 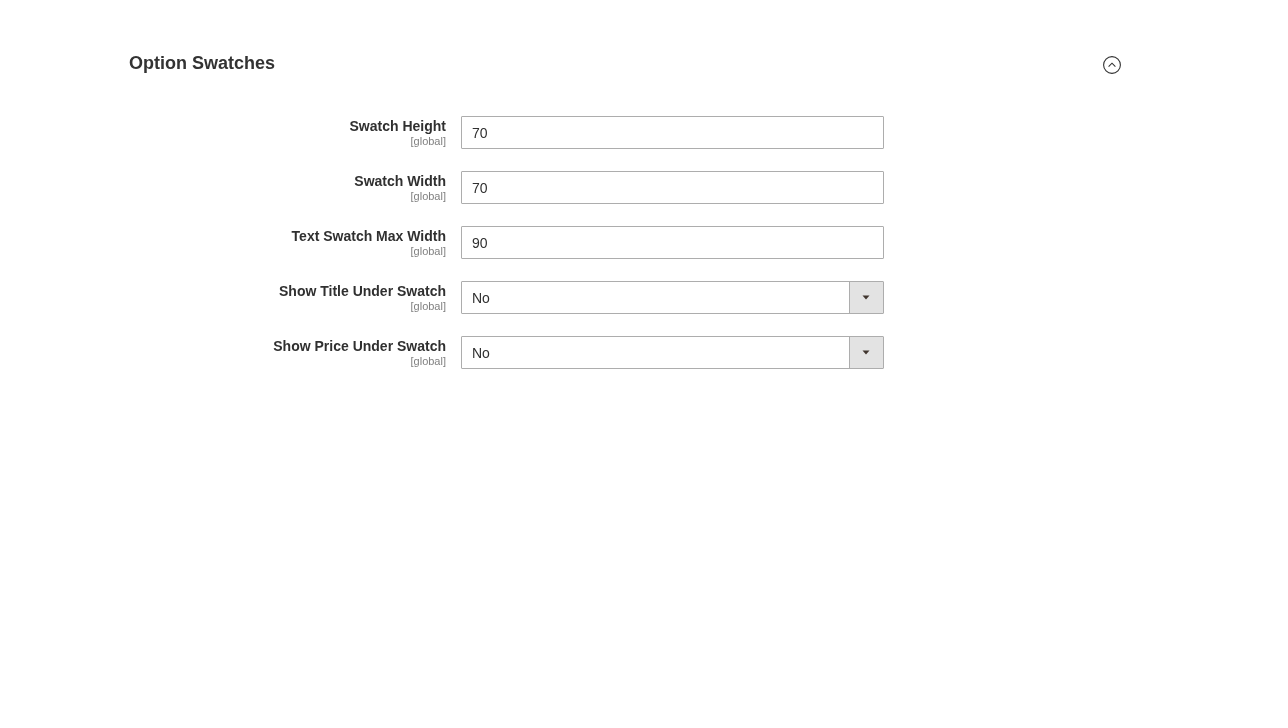 What do you see at coordinates (397, 126) in the screenshot?
I see `field-label: Swatch Height` at bounding box center [397, 126].